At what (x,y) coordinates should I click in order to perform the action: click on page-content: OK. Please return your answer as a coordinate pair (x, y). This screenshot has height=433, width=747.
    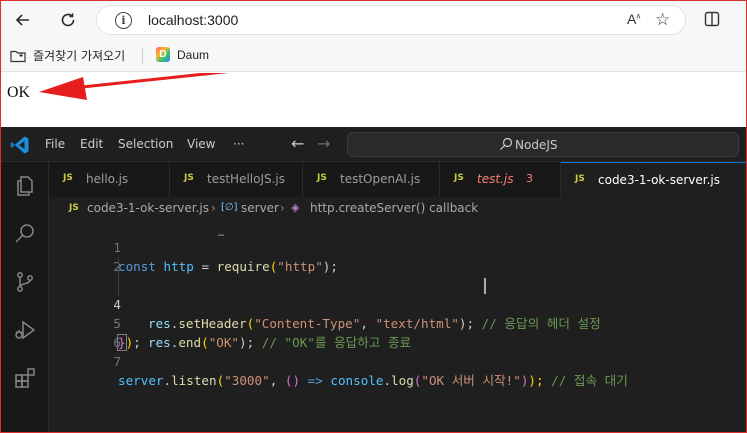
    Looking at the image, I should click on (373, 100).